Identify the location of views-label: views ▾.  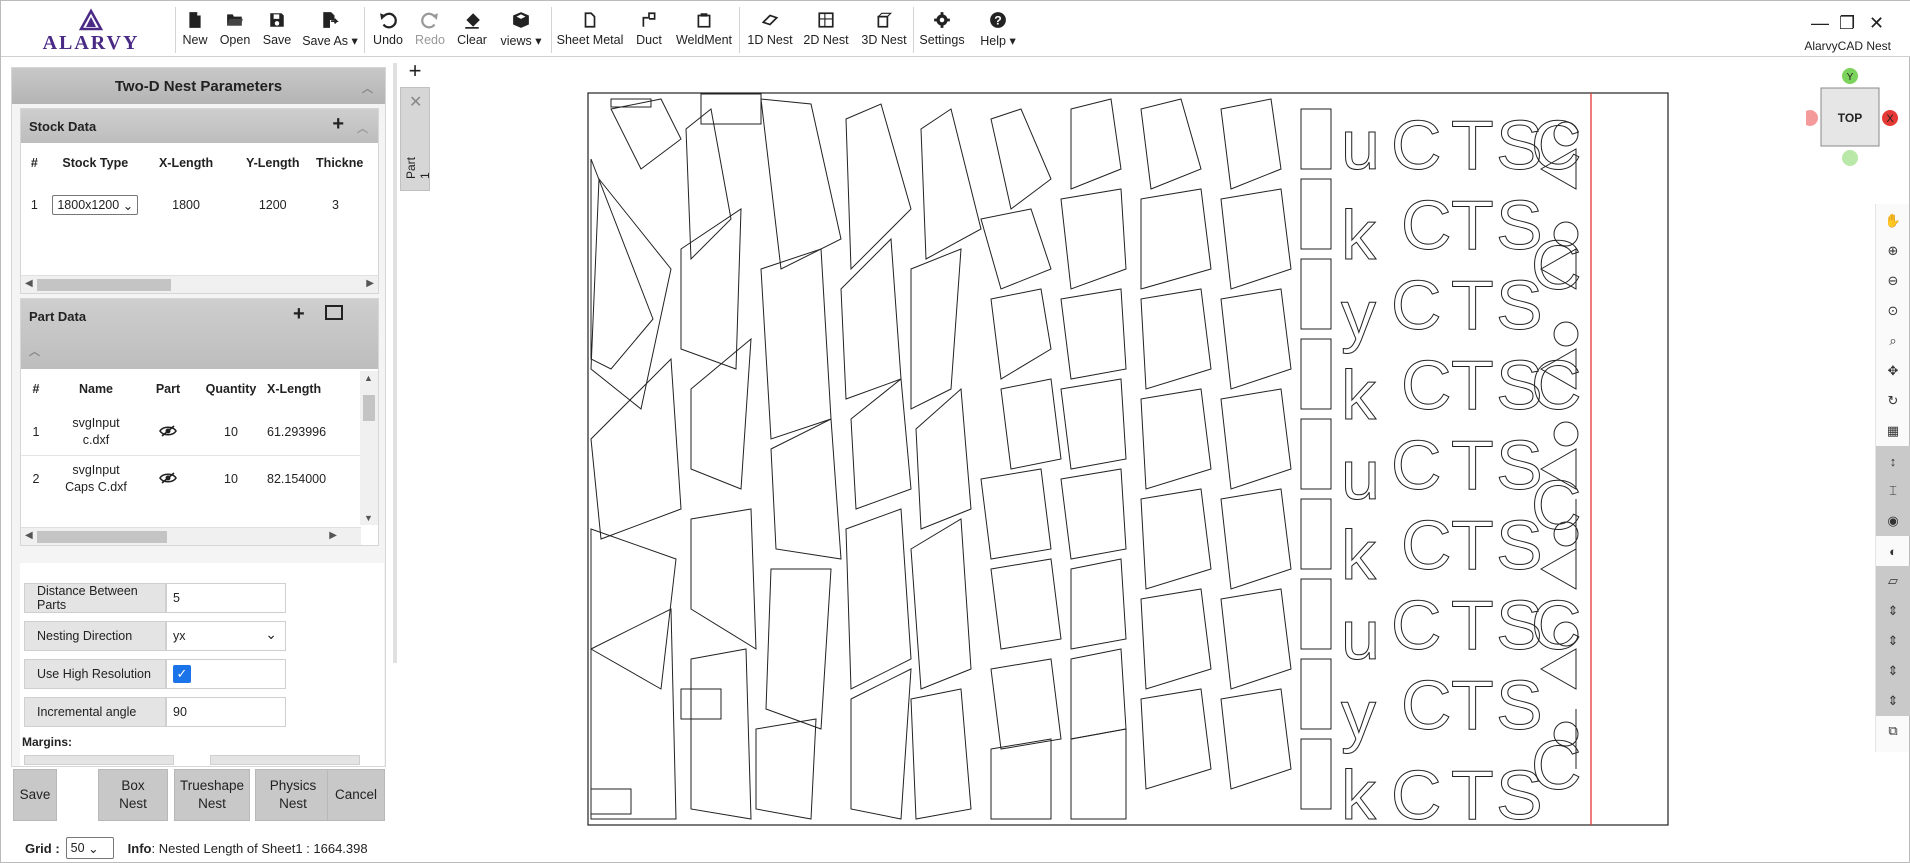
(521, 41).